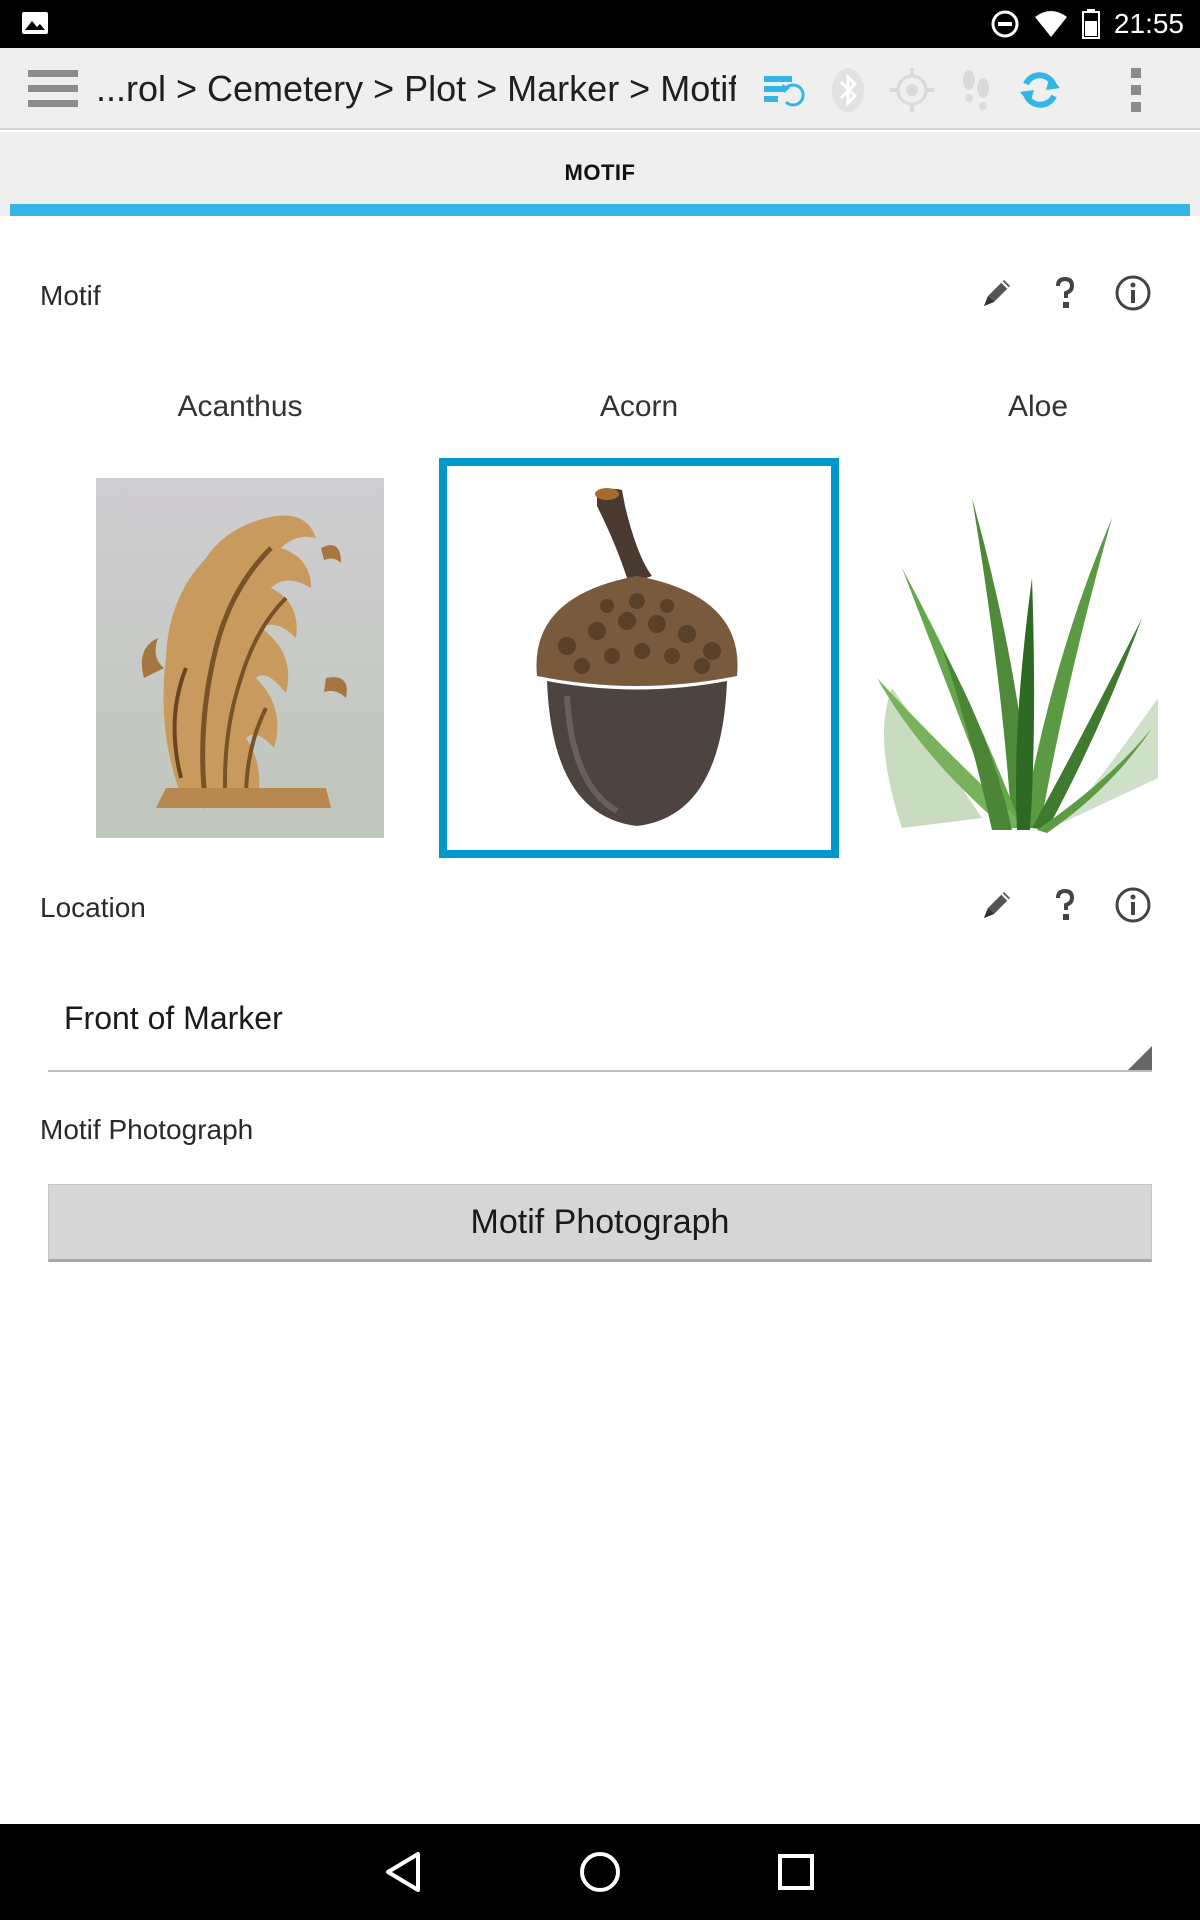 This screenshot has height=1920, width=1200. I want to click on navigation-bar, so click(600, 1872).